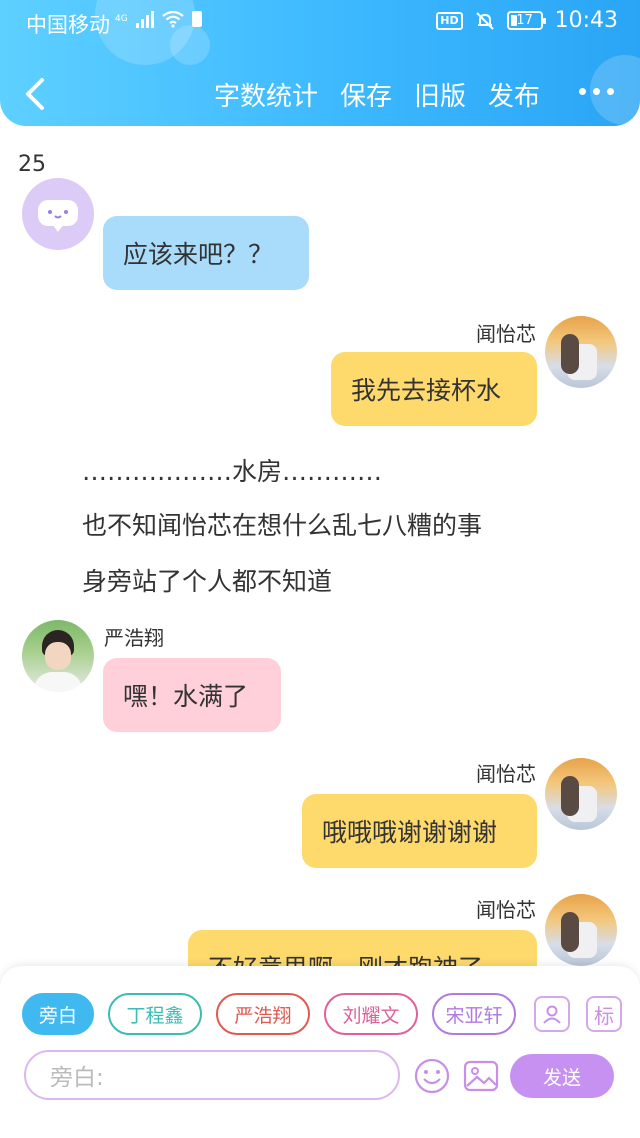 Image resolution: width=640 pixels, height=1138 pixels. I want to click on status-right: HD 17 10:43, so click(527, 20).